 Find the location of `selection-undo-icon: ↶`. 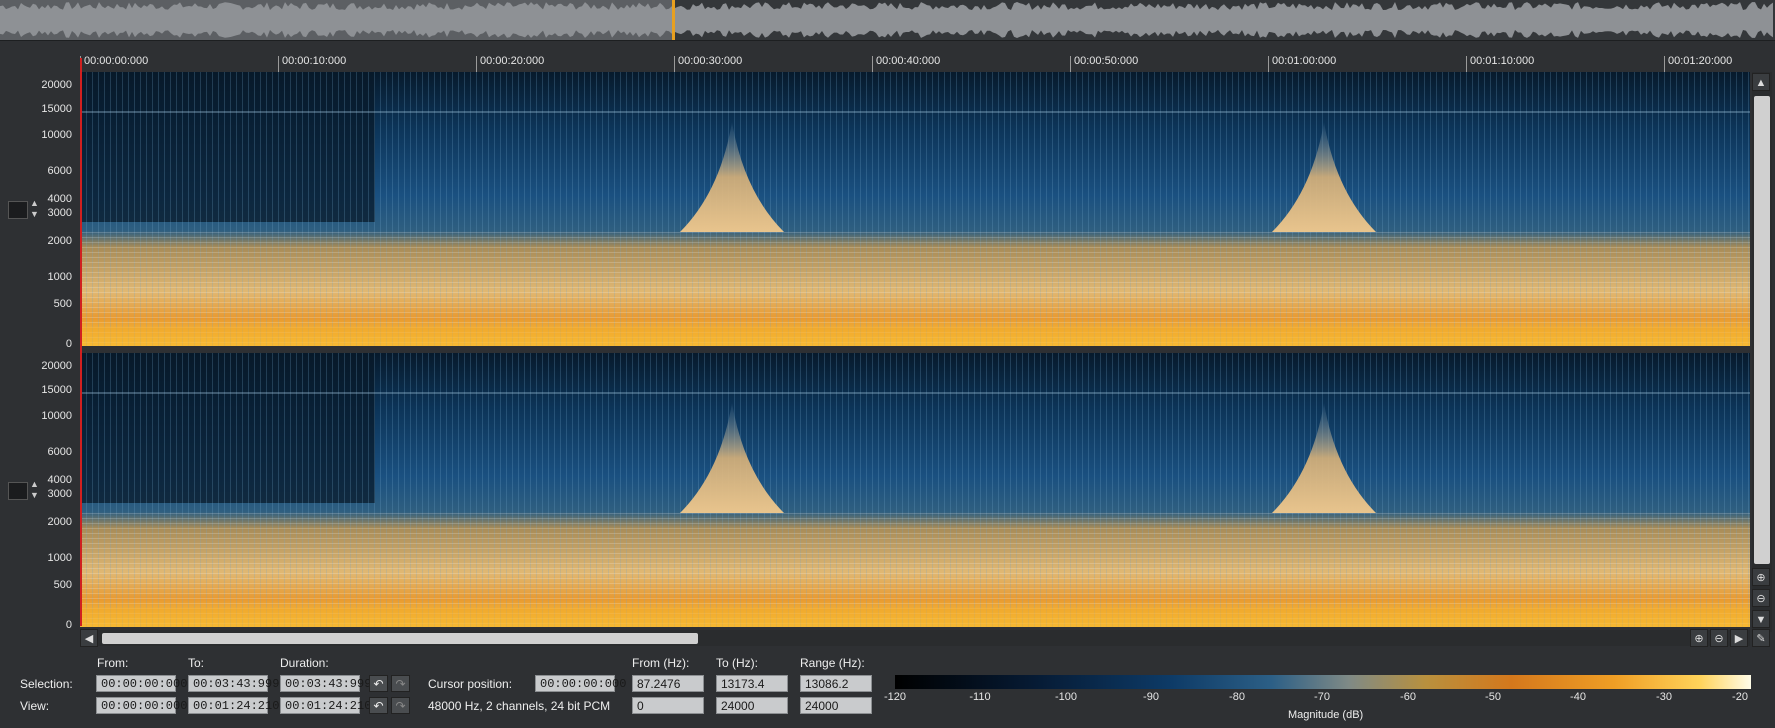

selection-undo-icon: ↶ is located at coordinates (378, 683).